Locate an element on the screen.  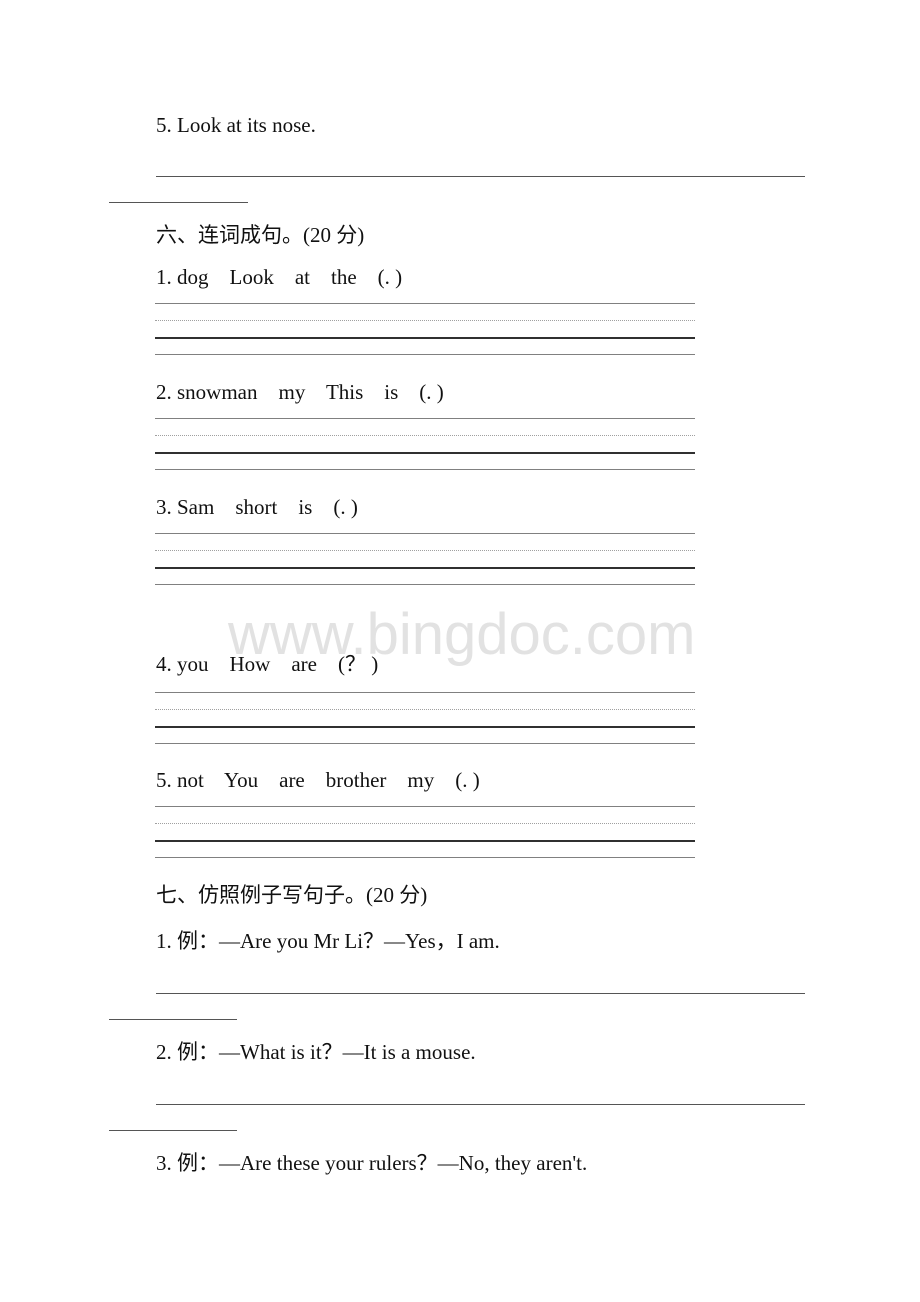
section7-item-2: 2. 例：—What is it？—It is a mouse. is located at coordinates (316, 1052).